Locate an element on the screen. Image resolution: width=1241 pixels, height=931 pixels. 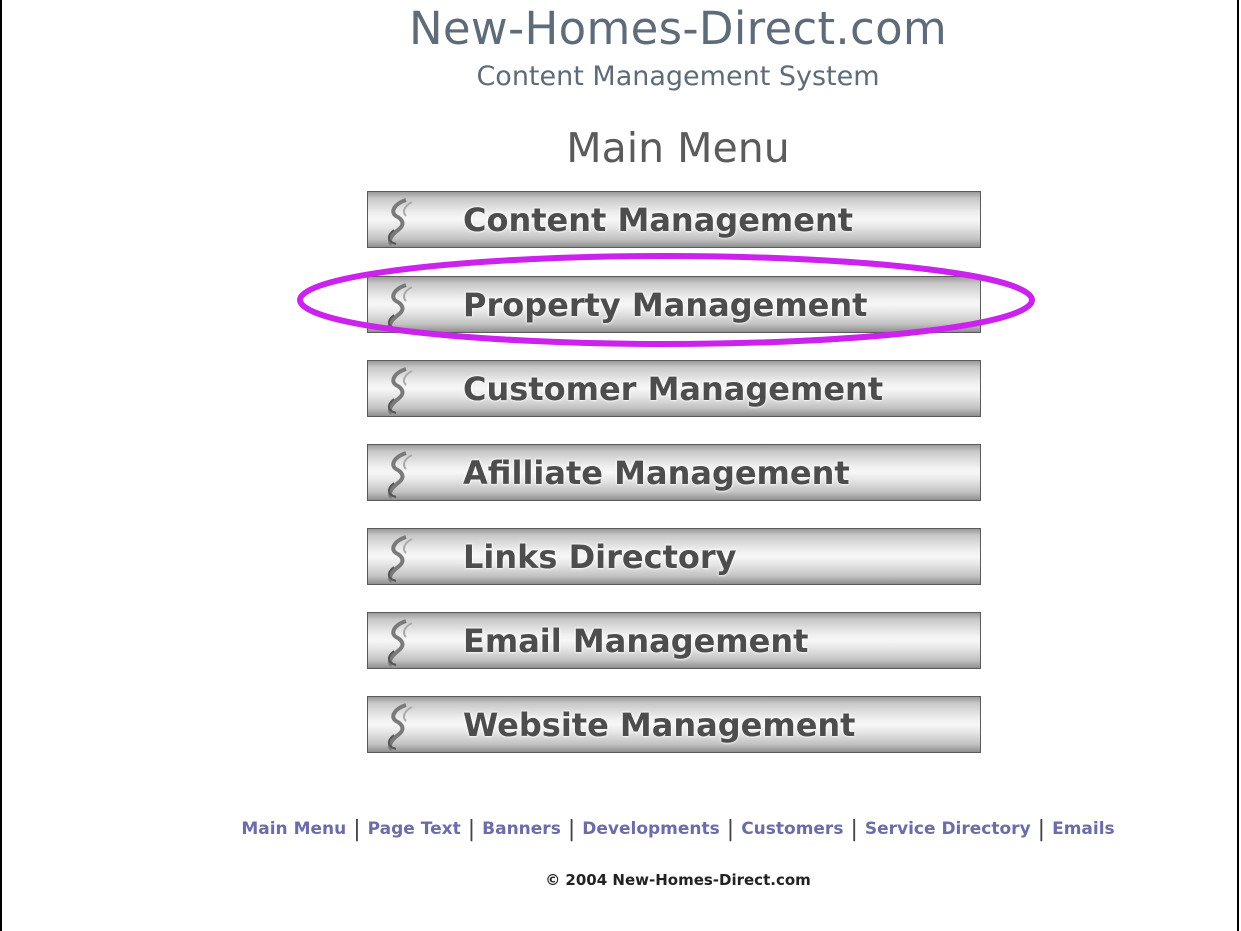
menu-item-label: Links Directory is located at coordinates (600, 557).